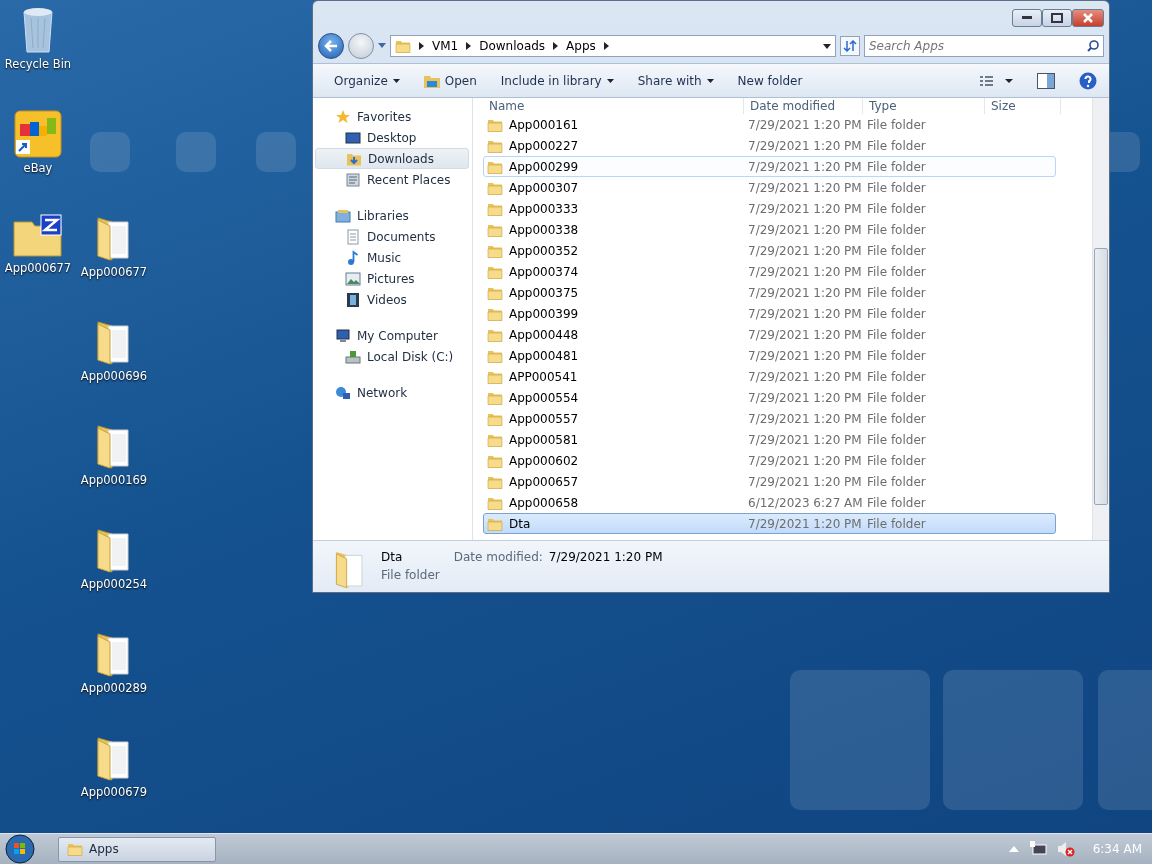 The width and height of the screenshot is (1152, 864). I want to click on nav-item: Recent Places, so click(392, 179).